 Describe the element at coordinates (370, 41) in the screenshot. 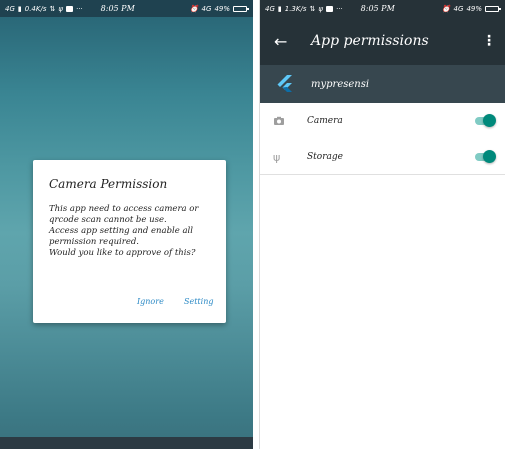

I see `page-title: App permissions` at that location.